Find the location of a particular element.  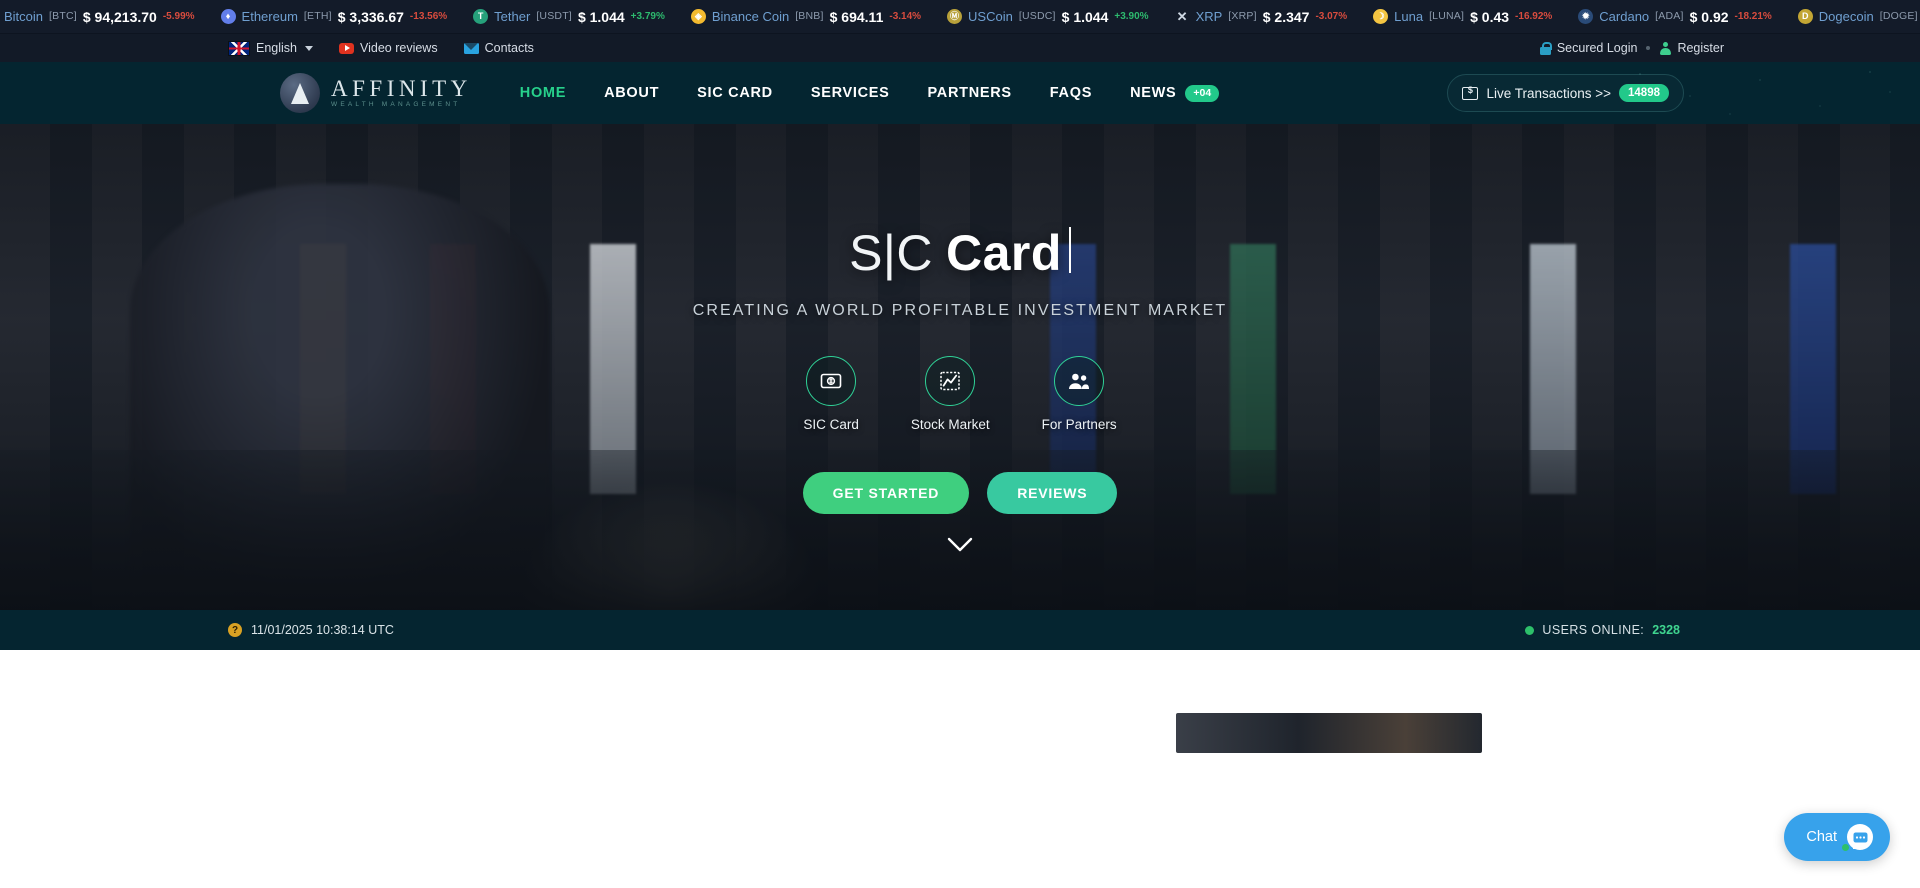

users-online-group: USERS ONLINE: 2328 is located at coordinates (1602, 630).